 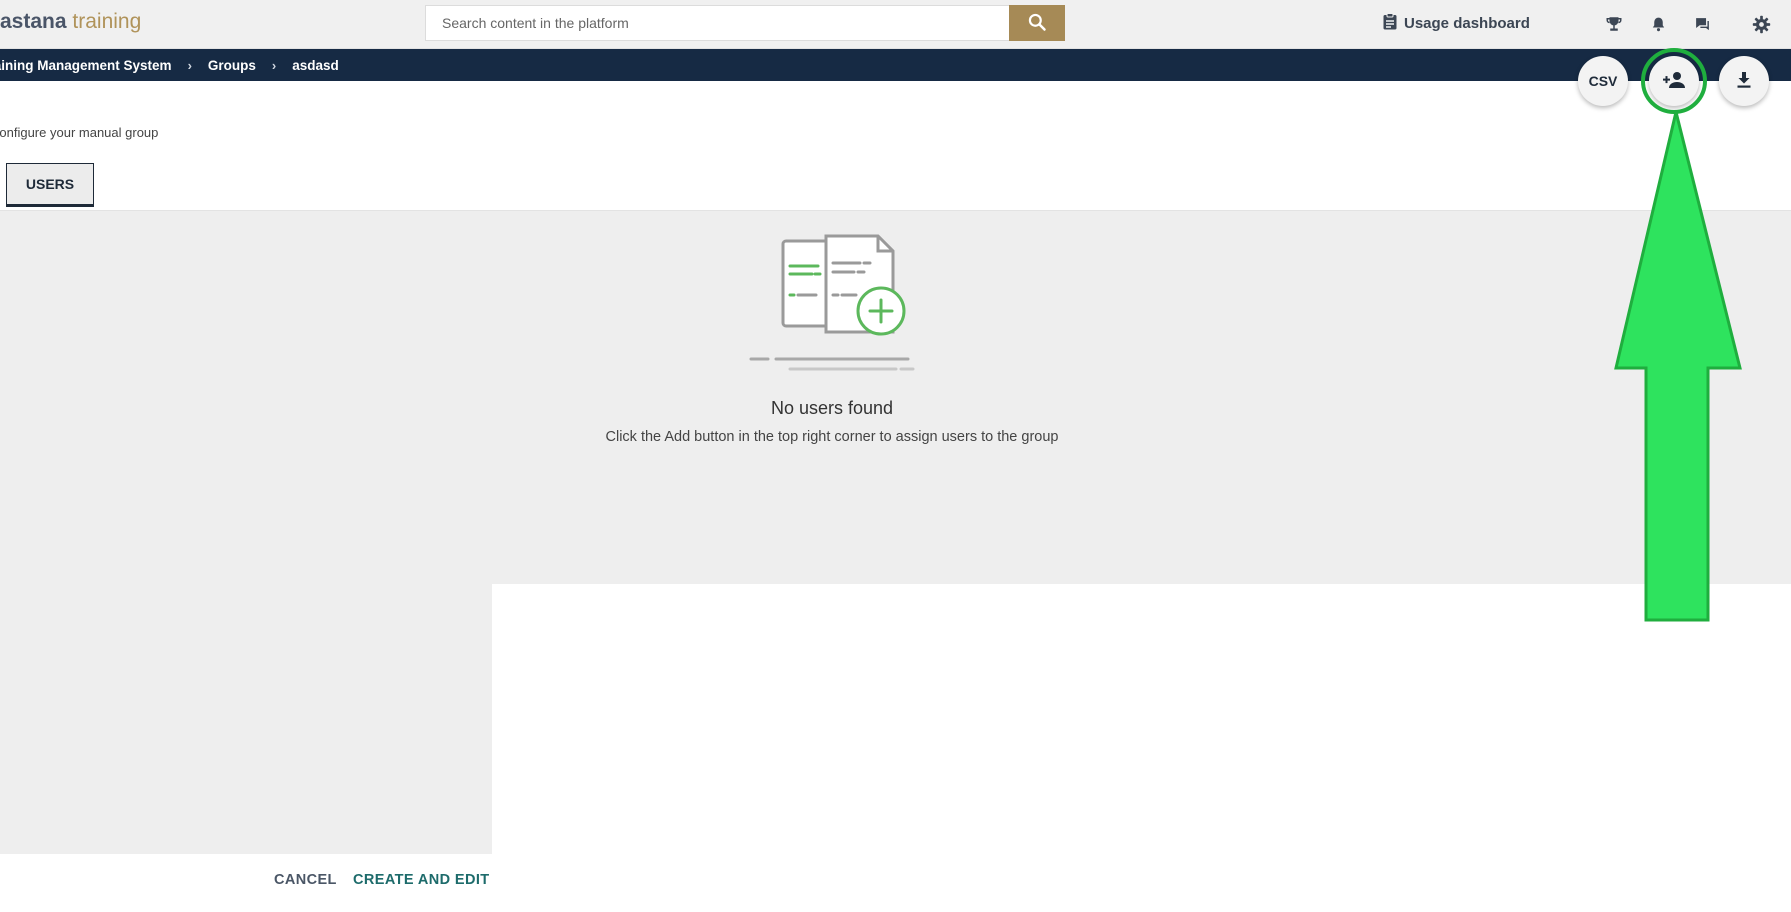 I want to click on search-input, so click(x=717, y=23).